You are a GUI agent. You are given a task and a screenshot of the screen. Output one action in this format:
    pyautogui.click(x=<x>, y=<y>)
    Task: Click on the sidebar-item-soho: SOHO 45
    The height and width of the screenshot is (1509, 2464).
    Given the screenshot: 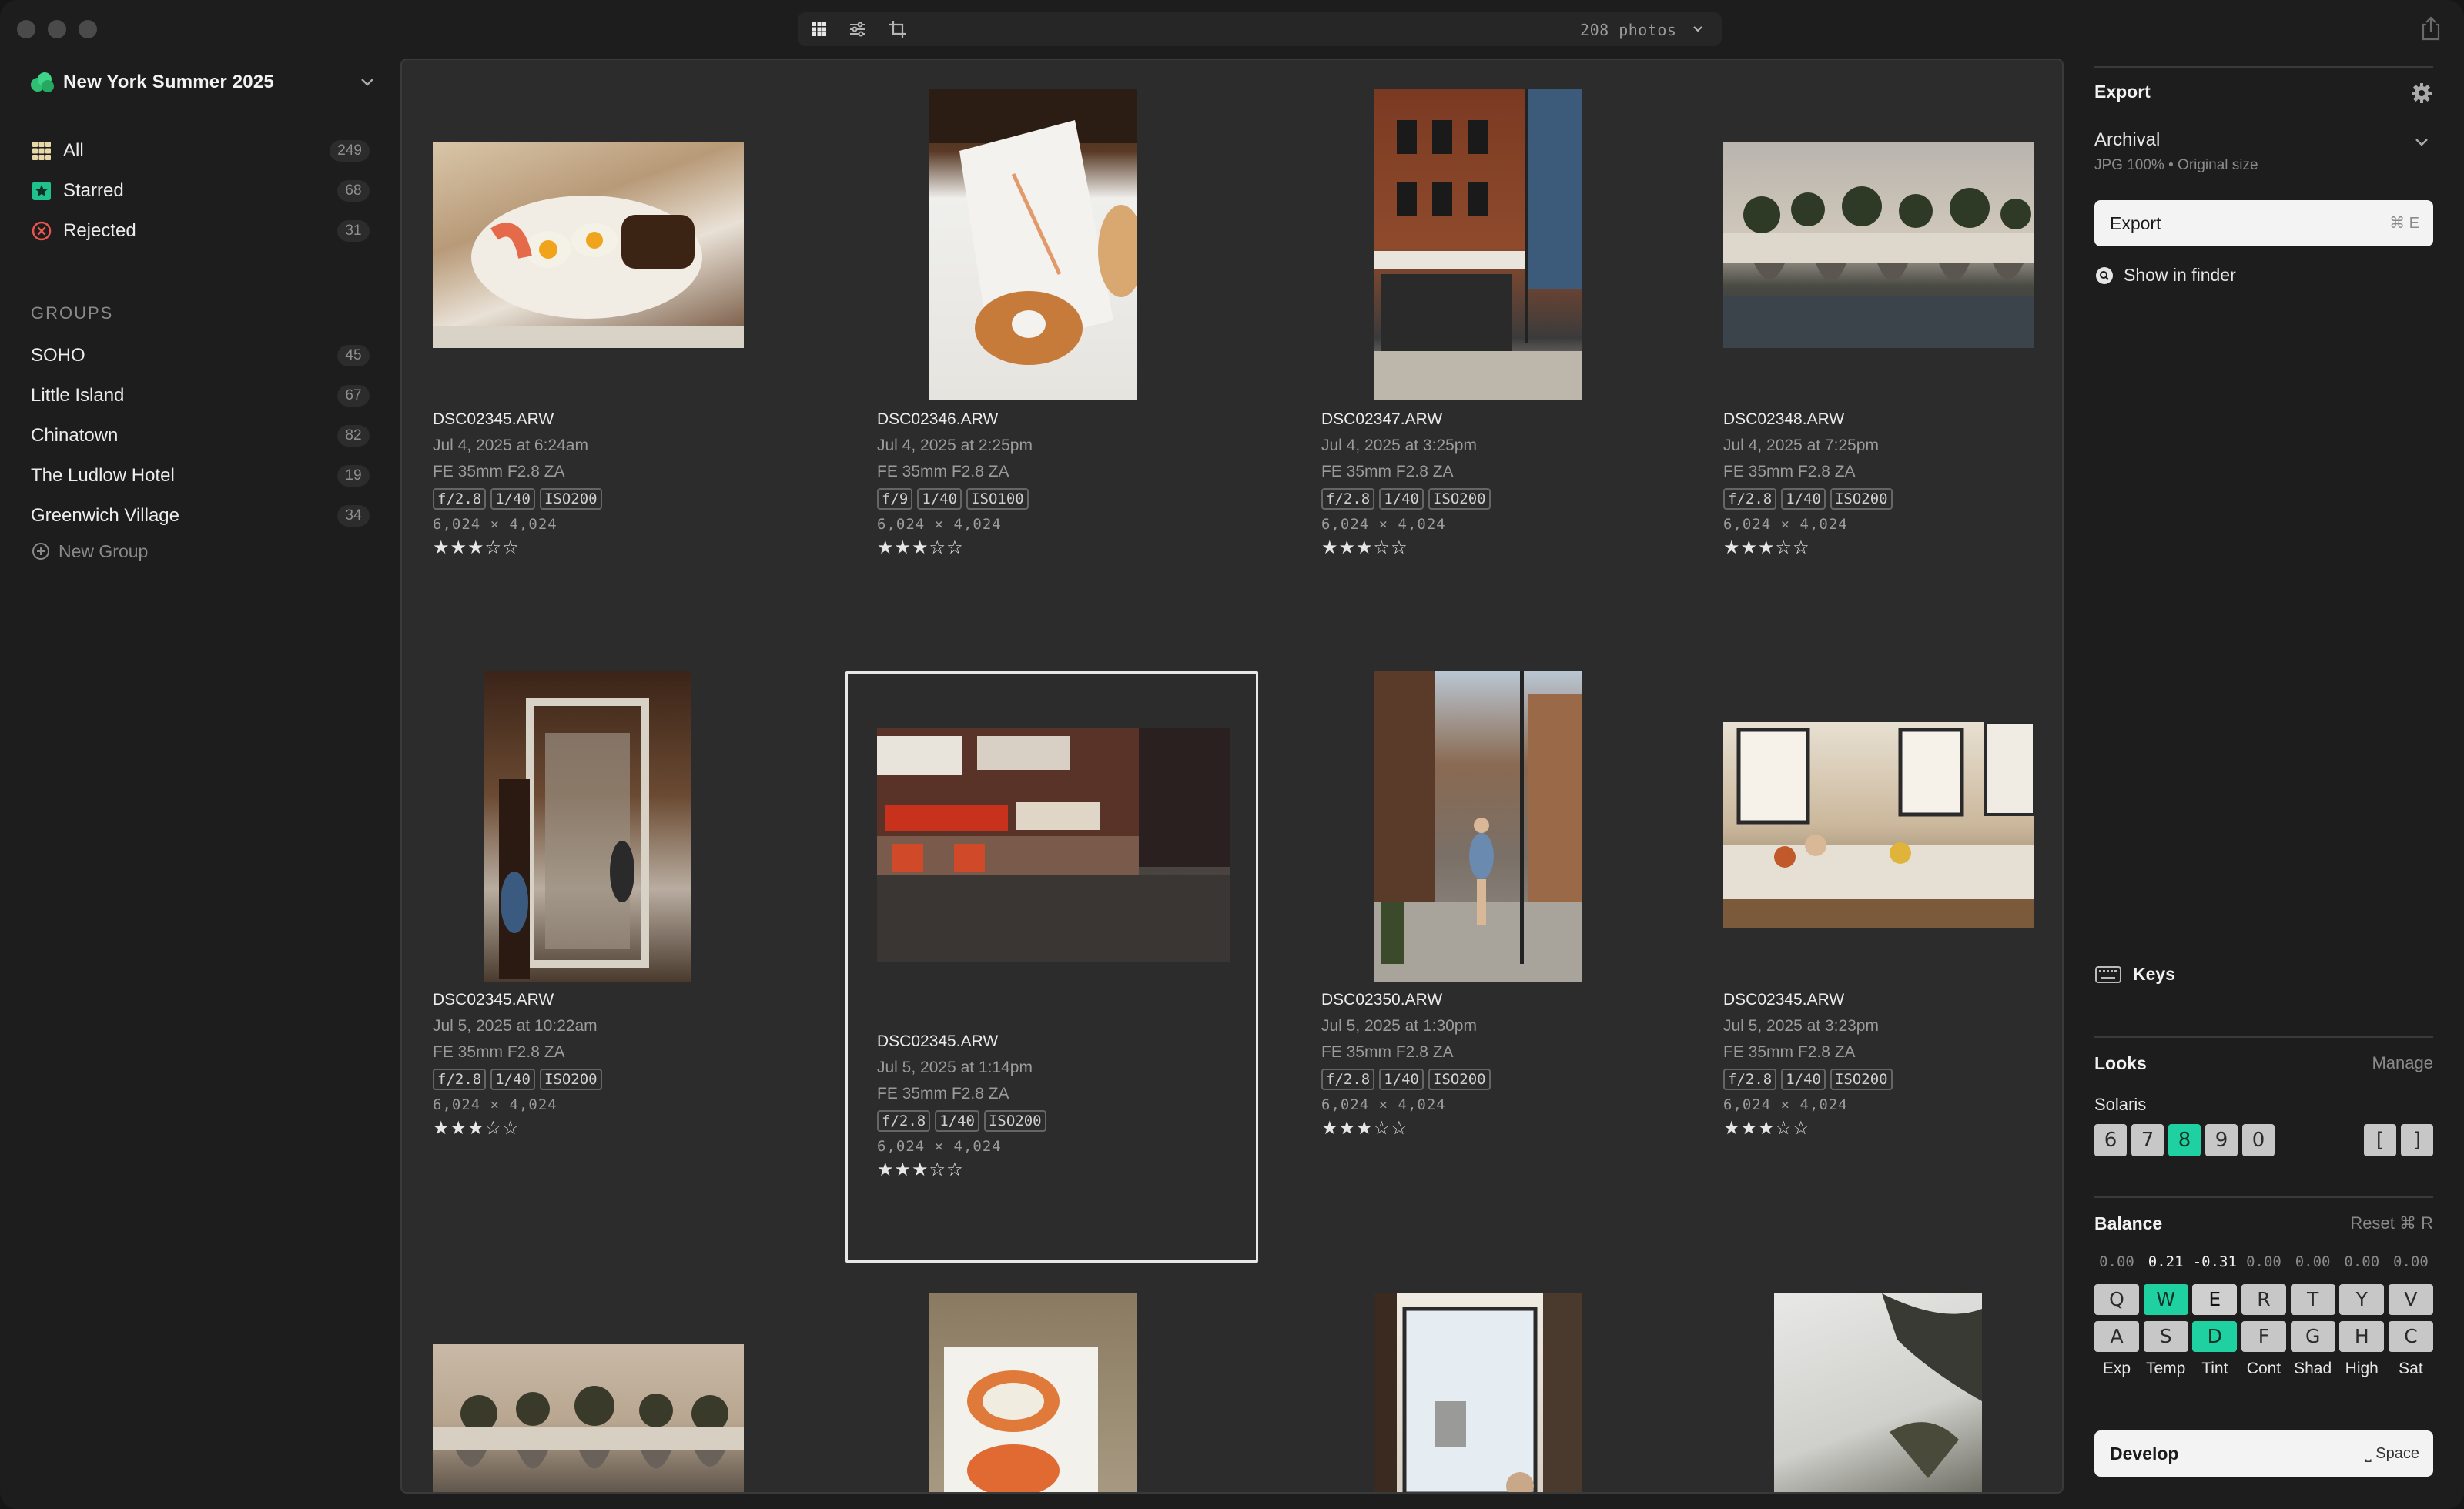 What is the action you would take?
    pyautogui.click(x=200, y=355)
    